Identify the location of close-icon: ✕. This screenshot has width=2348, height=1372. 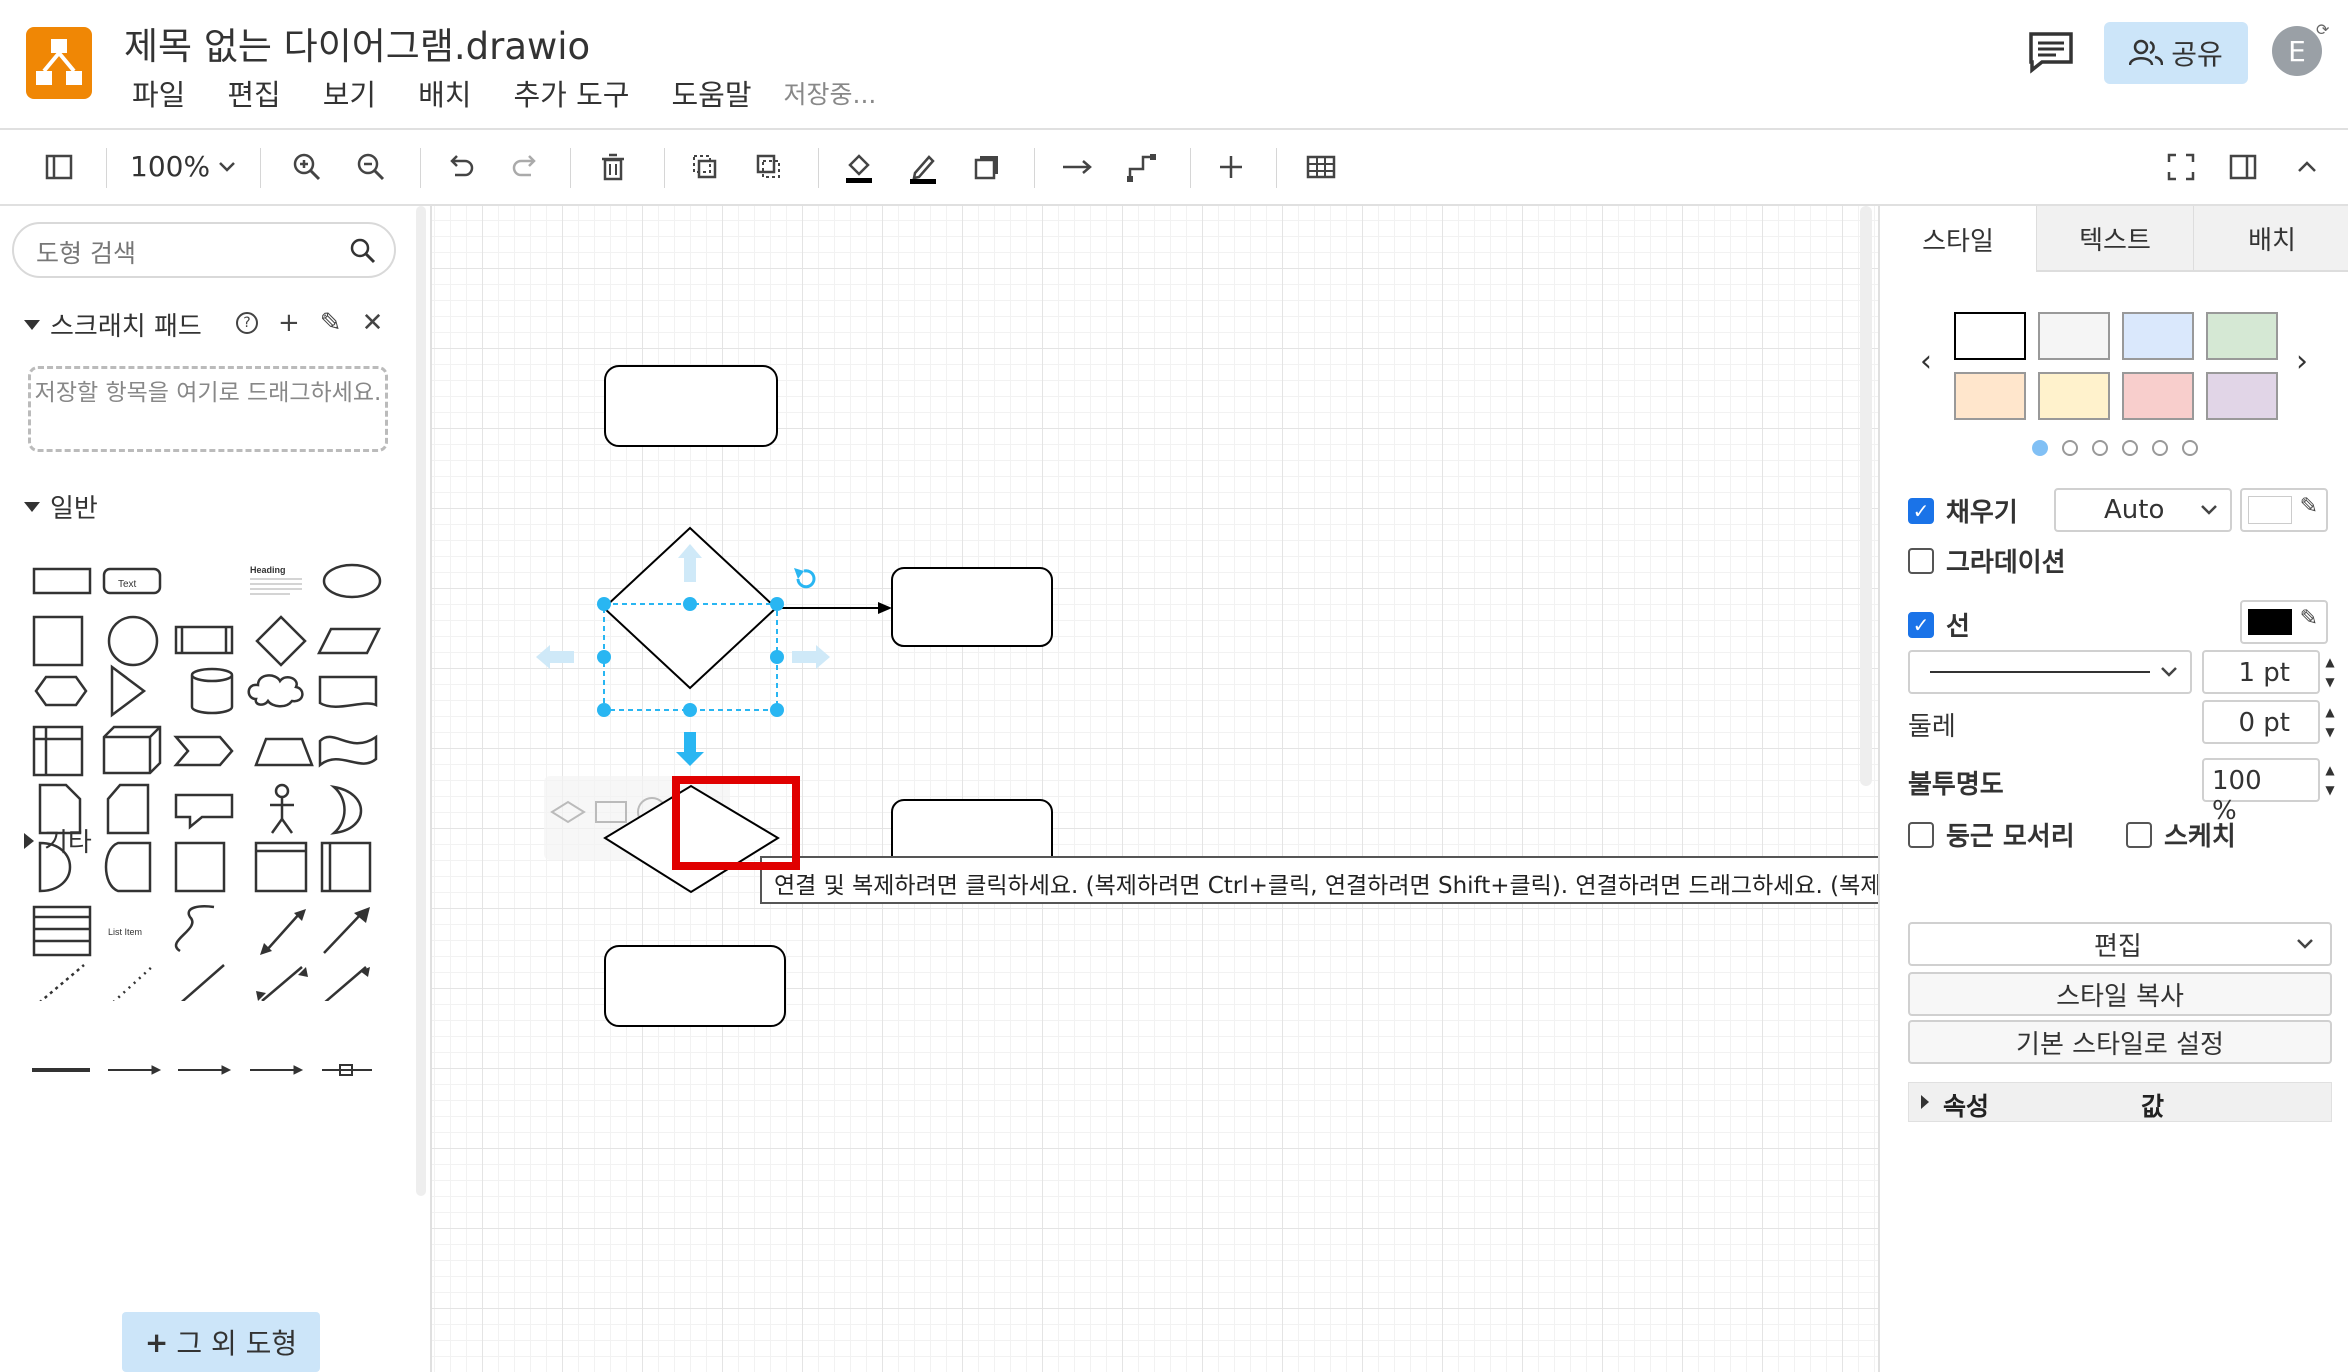
(373, 323).